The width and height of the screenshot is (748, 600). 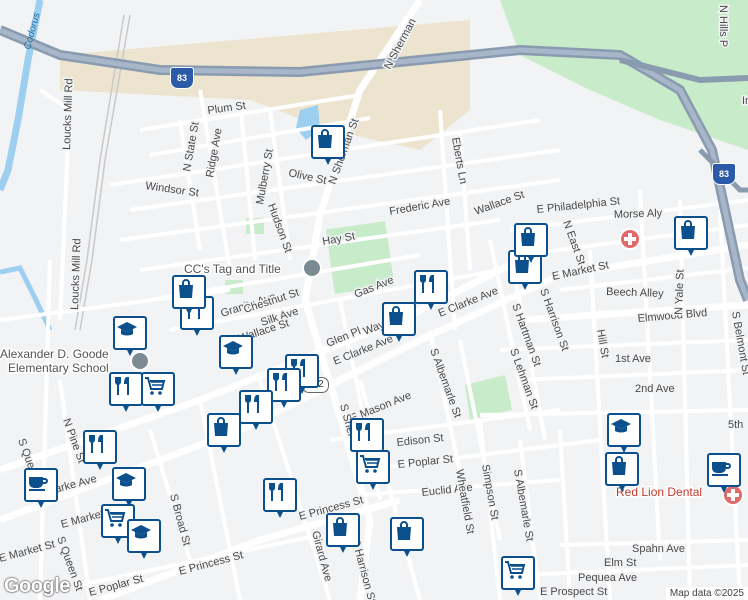 I want to click on google-logo: Google, so click(x=37, y=586).